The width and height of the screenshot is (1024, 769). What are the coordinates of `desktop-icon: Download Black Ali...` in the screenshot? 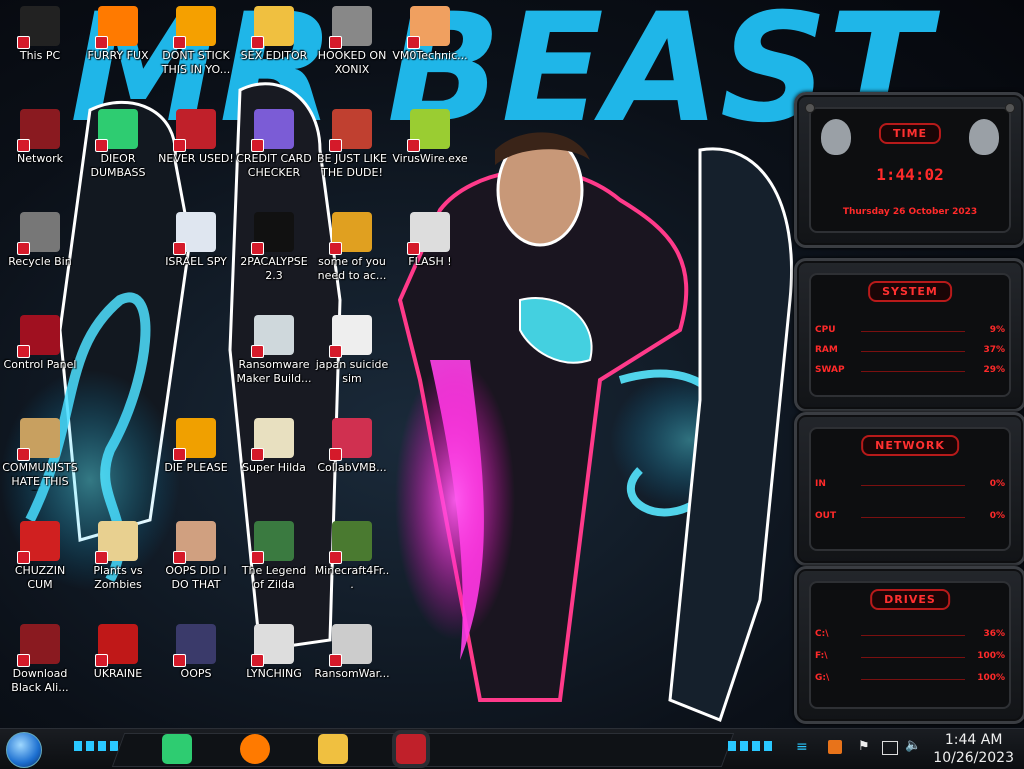 It's located at (40, 656).